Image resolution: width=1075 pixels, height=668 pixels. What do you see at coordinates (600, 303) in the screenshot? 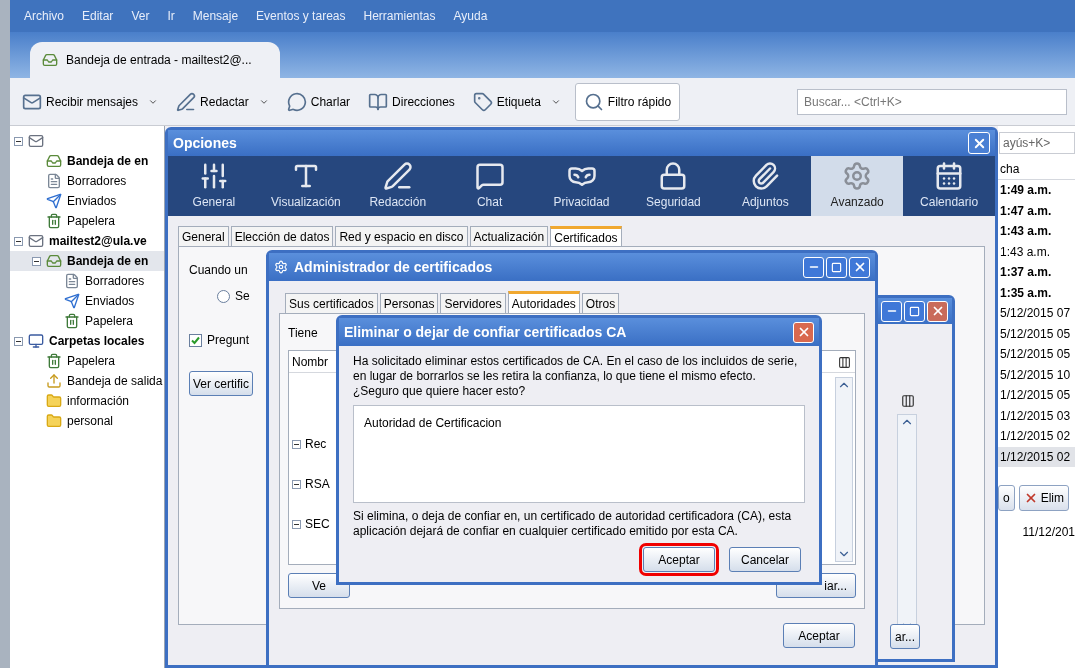
I see `certificate-tab: Otros` at bounding box center [600, 303].